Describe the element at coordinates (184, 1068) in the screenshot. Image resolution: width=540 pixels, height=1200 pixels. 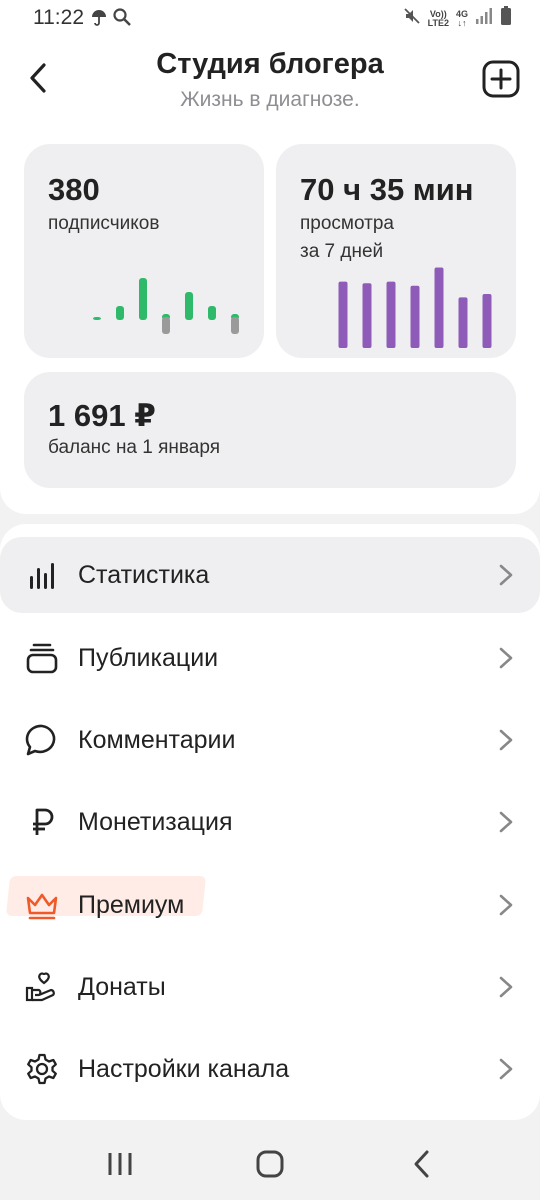
I see `menu-item-label: Настройки канала` at that location.